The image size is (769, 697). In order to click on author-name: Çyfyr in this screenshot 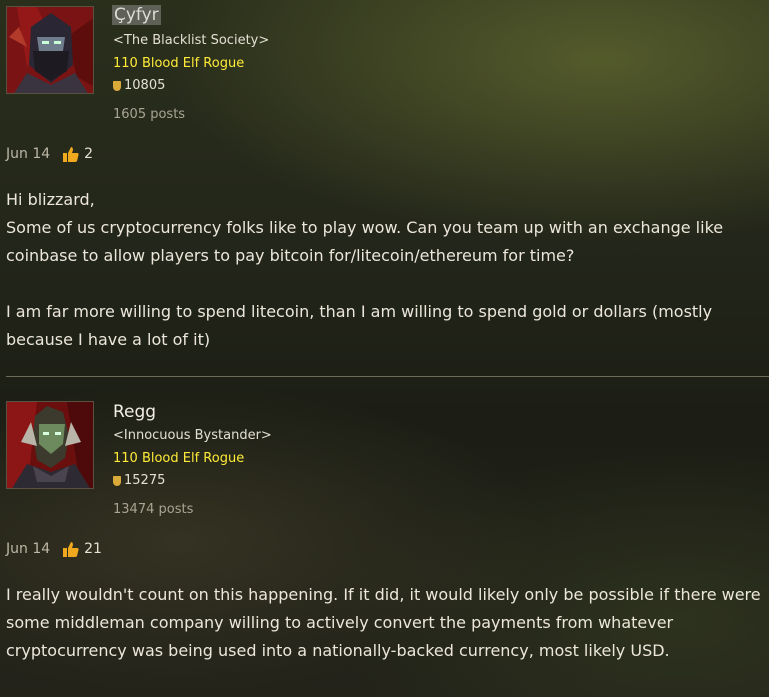, I will do `click(136, 15)`.